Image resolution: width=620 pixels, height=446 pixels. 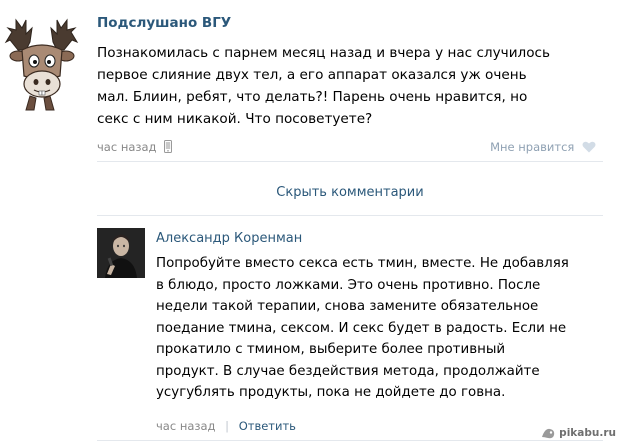 I want to click on comment-author-avatar, so click(x=121, y=253).